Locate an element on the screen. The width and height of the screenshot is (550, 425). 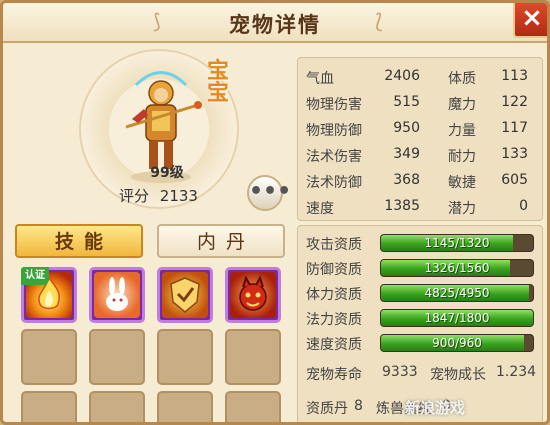
stat-label: 耐力 is located at coordinates (462, 157).